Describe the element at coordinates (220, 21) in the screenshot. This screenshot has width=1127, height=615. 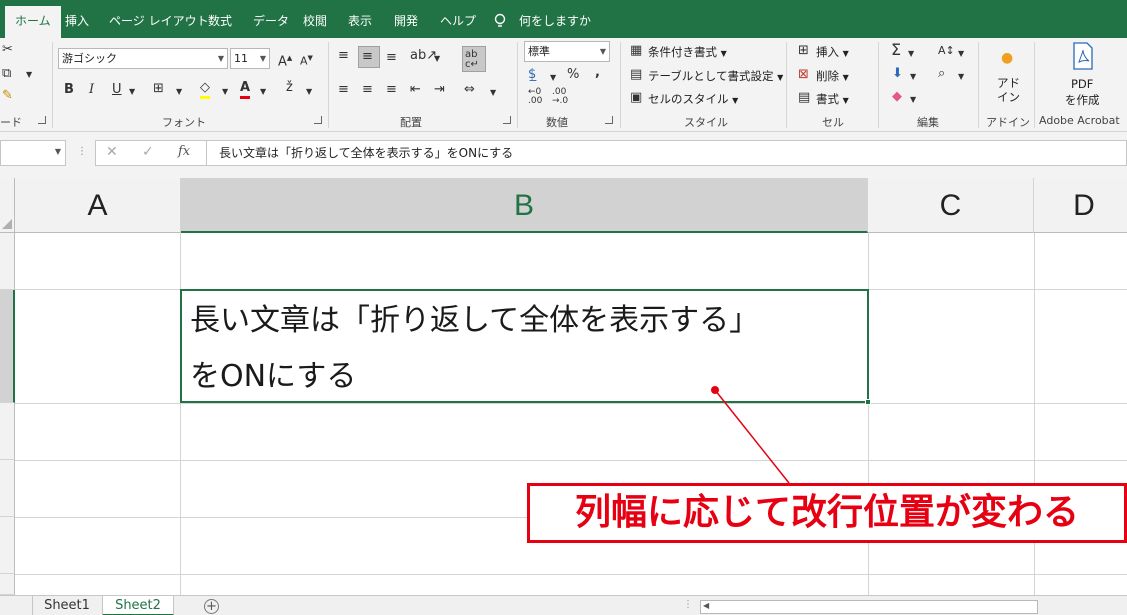
I see `tab-formulas: 数式` at that location.